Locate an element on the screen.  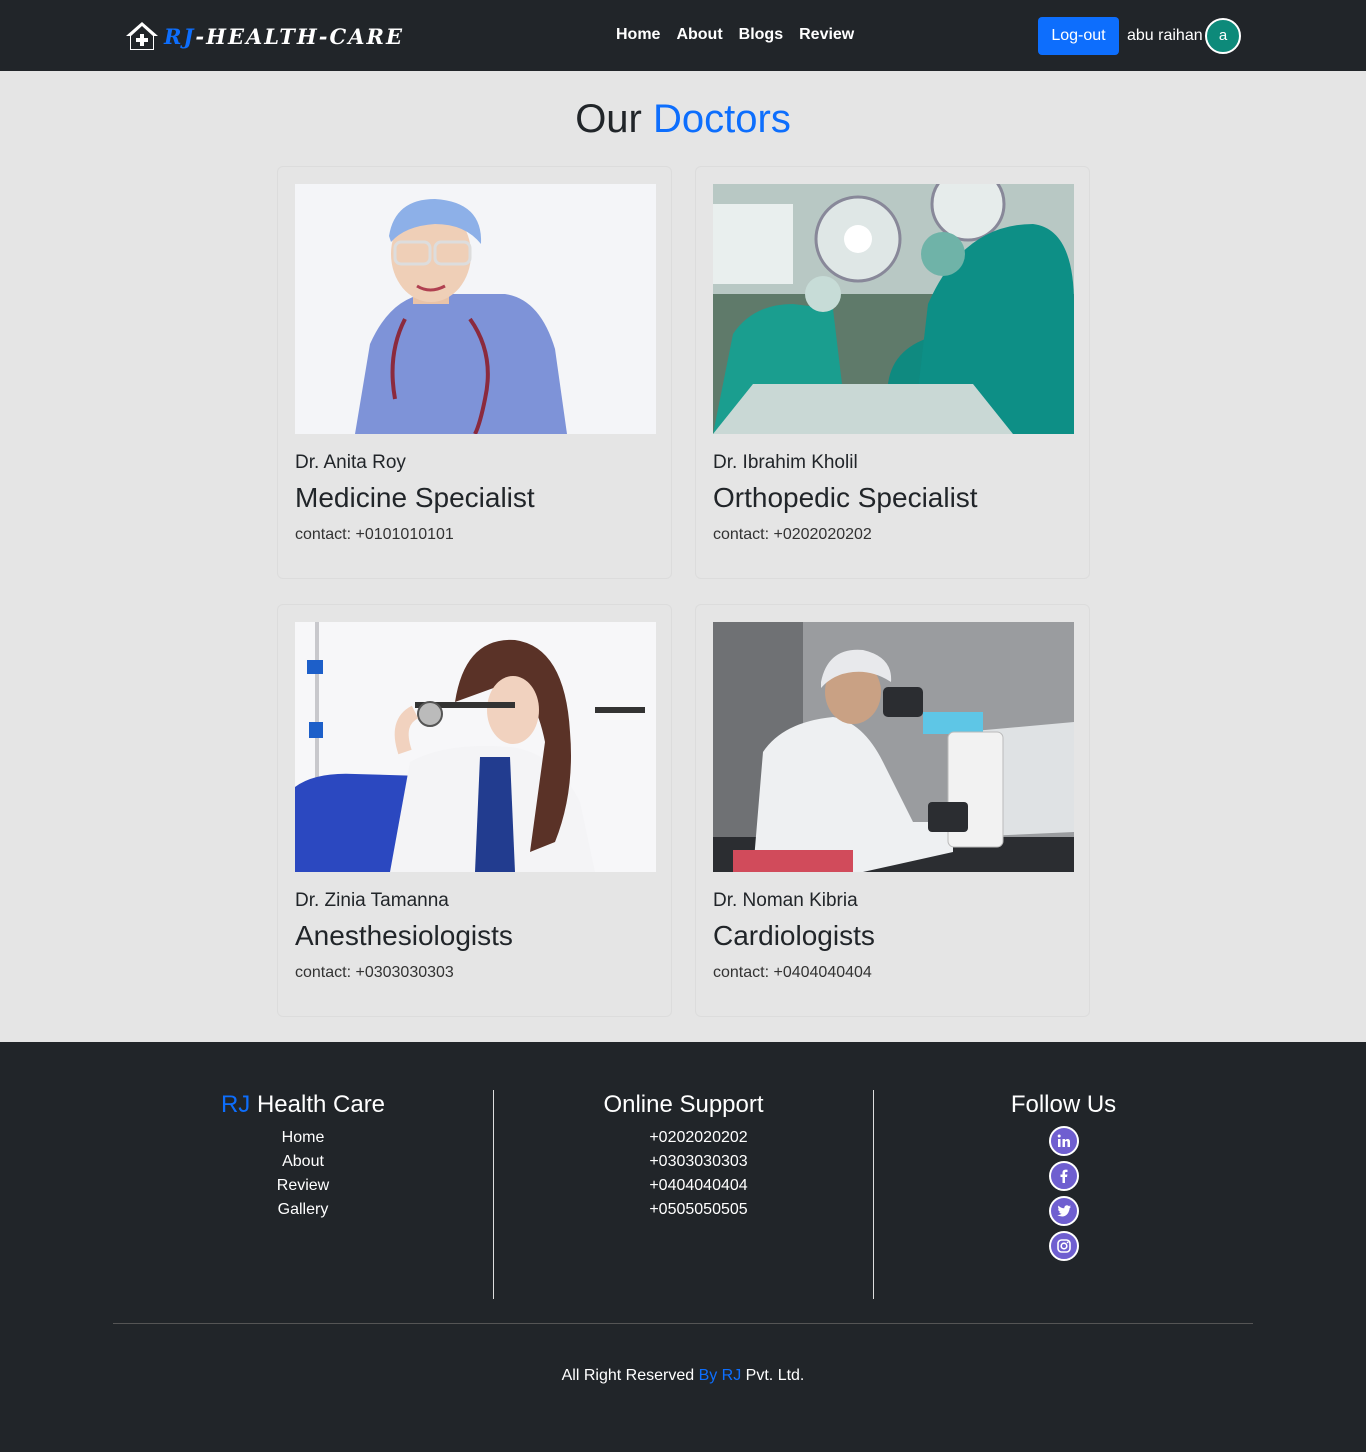
doctor-specialty: Cardiologists is located at coordinates (794, 935).